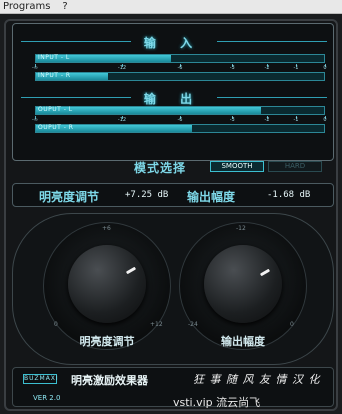 This screenshot has height=414, width=342. I want to click on product-title: 明亮激励效果器, so click(109, 380).